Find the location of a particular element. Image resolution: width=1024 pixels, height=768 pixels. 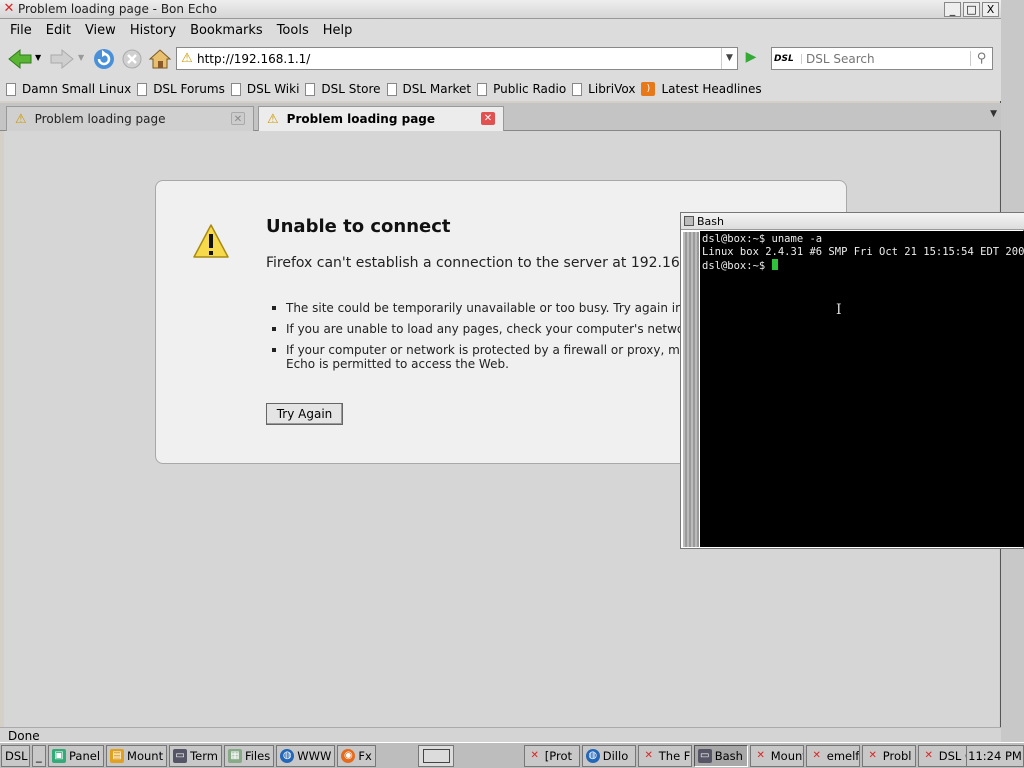

stop-icon is located at coordinates (132, 59).